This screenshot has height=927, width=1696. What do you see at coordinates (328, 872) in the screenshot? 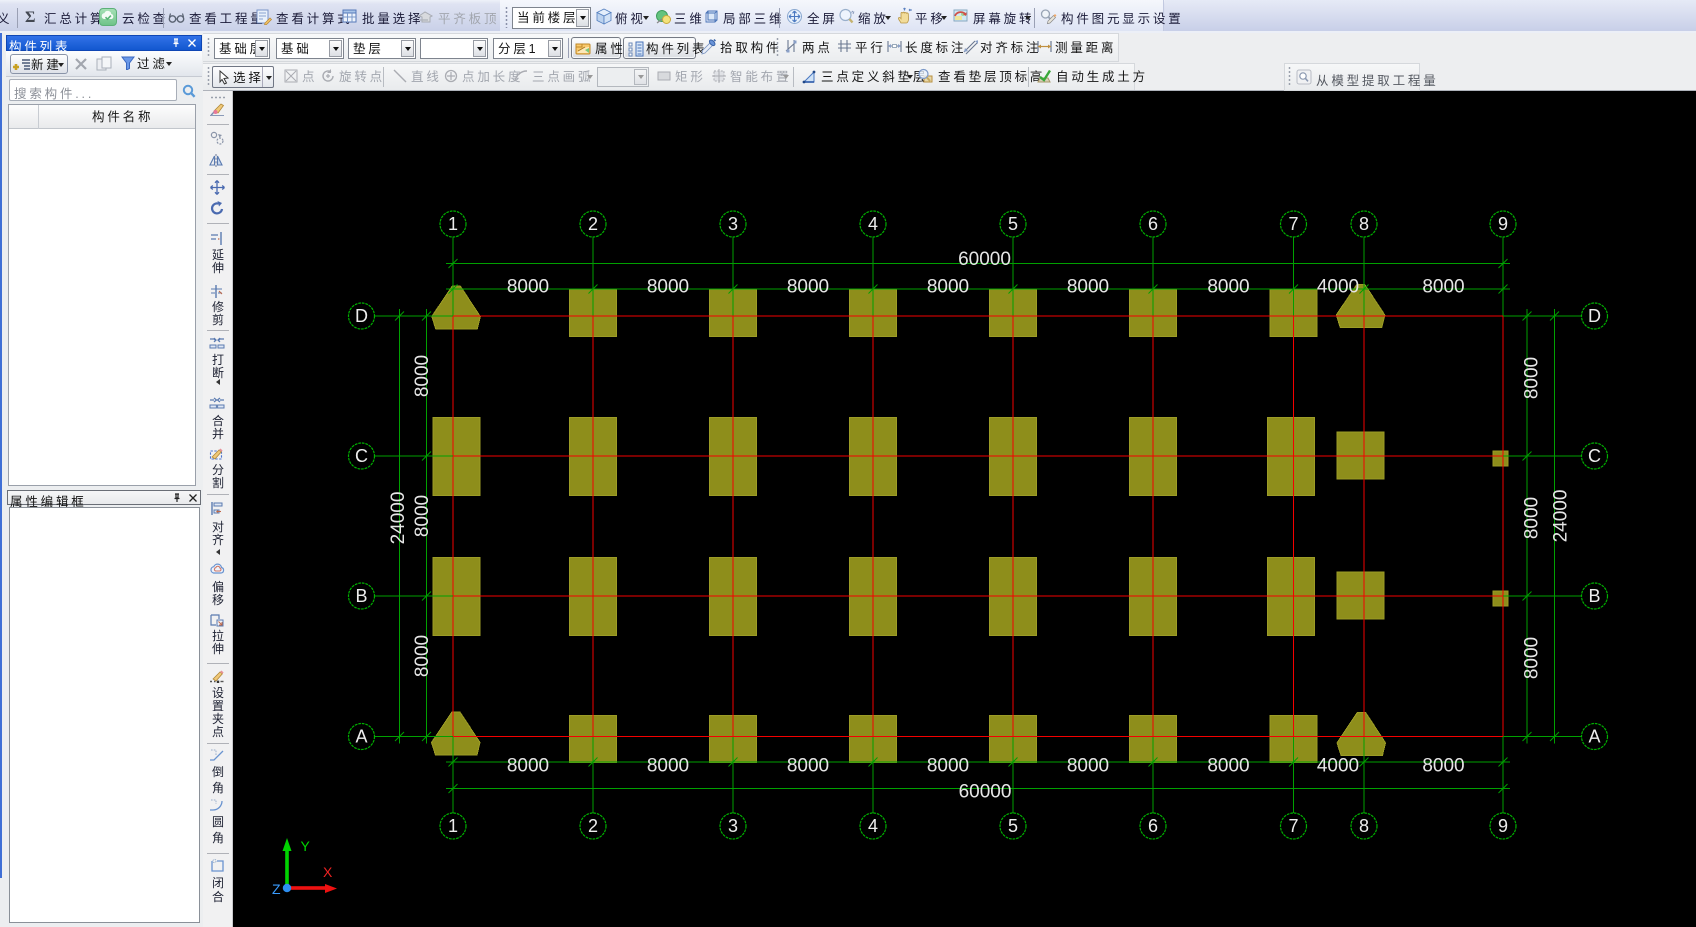
I see `svg-text: X` at bounding box center [328, 872].